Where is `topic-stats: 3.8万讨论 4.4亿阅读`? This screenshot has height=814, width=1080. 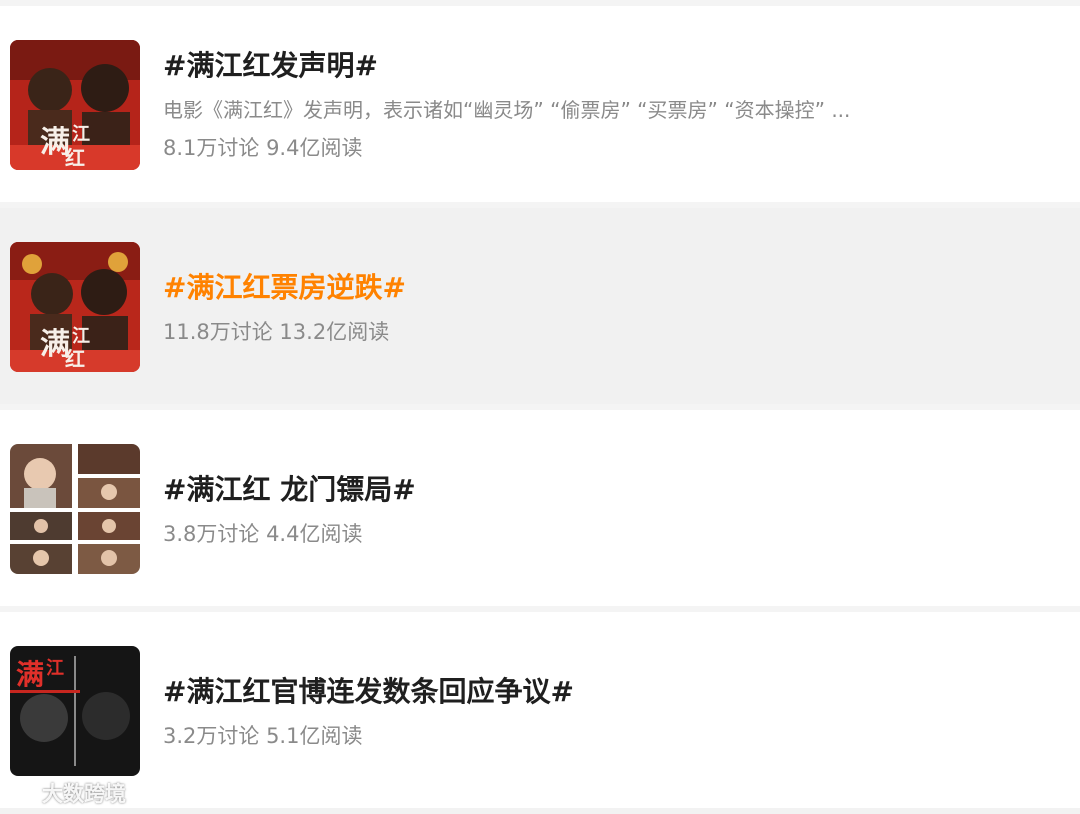
topic-stats: 3.8万讨论 4.4亿阅读 is located at coordinates (263, 534).